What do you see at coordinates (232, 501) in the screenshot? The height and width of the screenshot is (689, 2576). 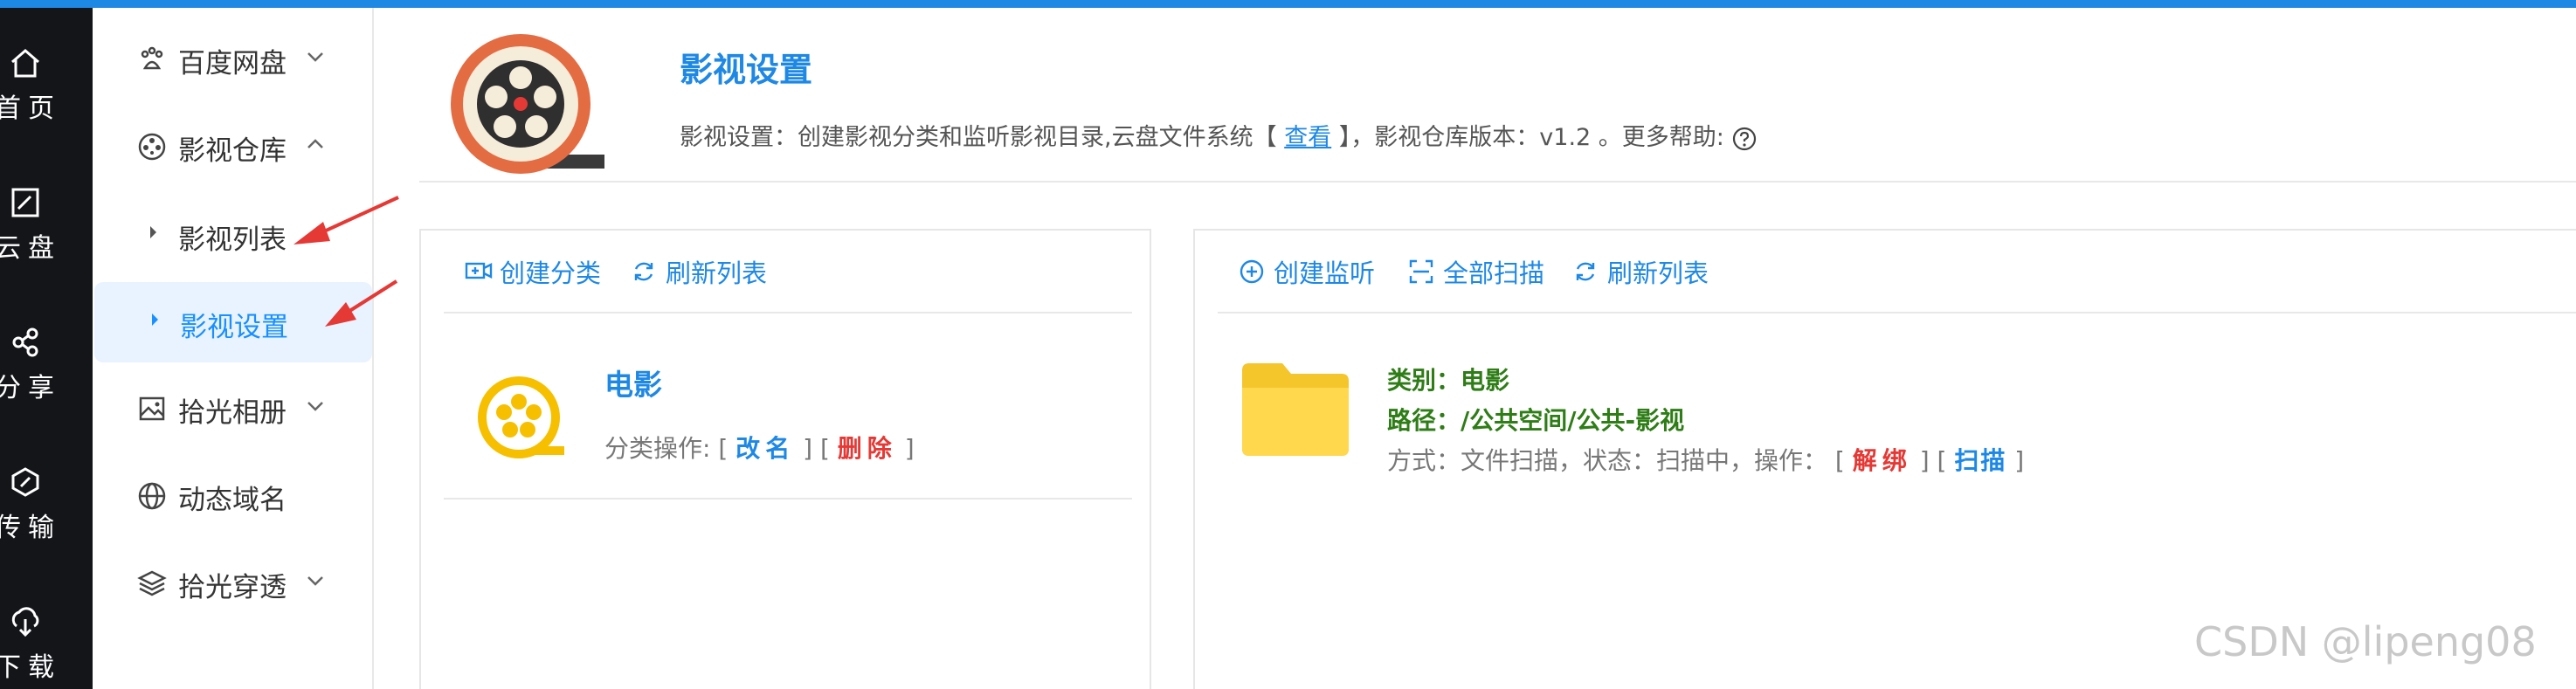 I see `sidebar-item-ddns-label: 动态域名` at bounding box center [232, 501].